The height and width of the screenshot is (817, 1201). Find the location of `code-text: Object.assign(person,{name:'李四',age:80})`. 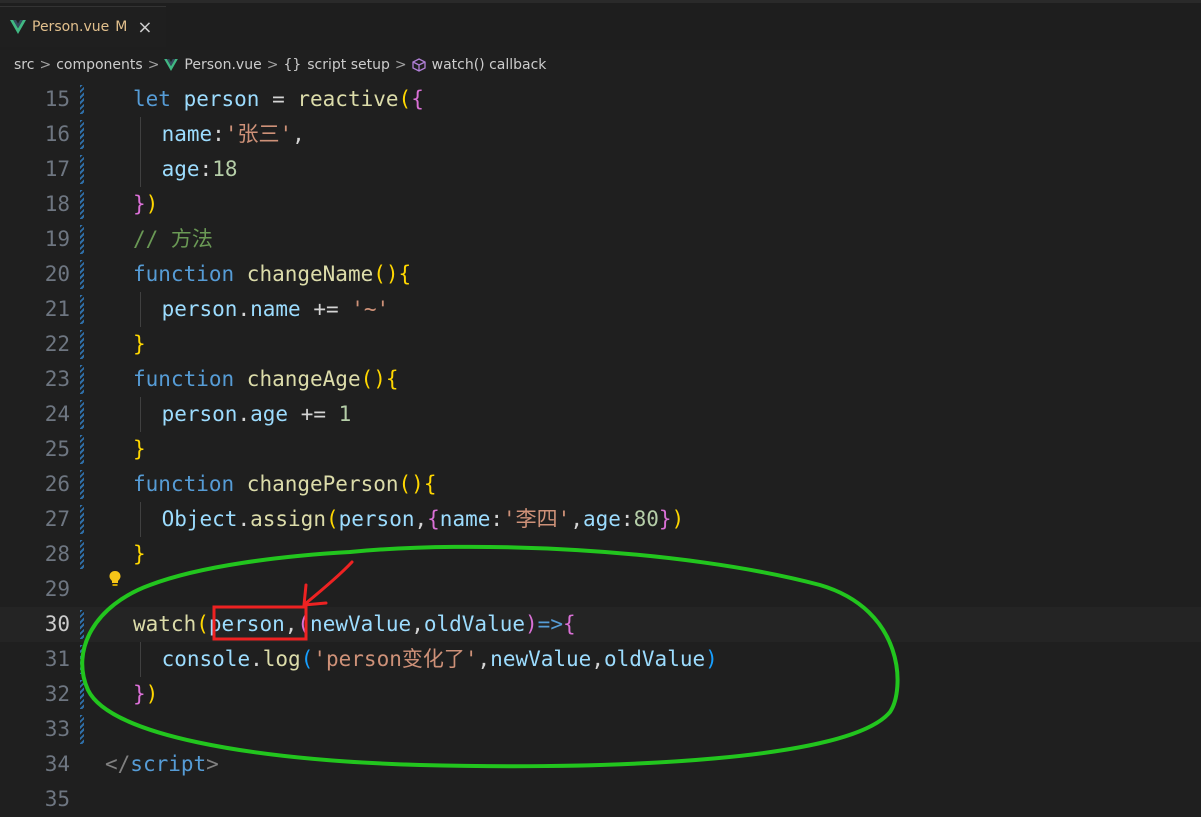

code-text: Object.assign(person,{name:'李四',age:80}) is located at coordinates (423, 519).